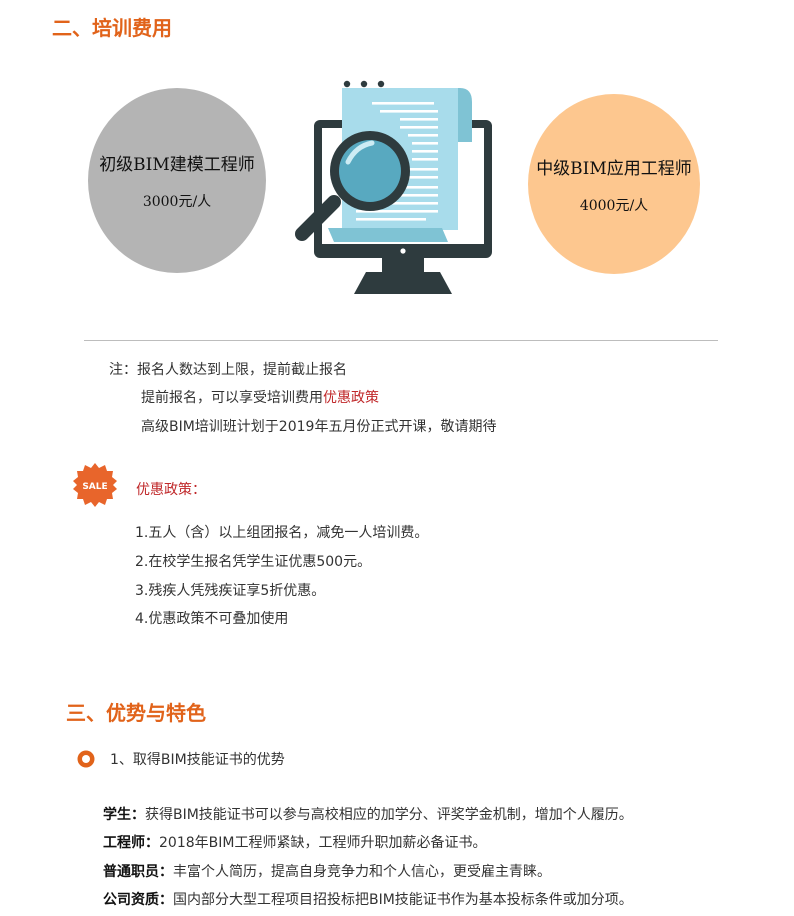 This screenshot has height=916, width=794. What do you see at coordinates (282, 533) in the screenshot?
I see `policy-item-1: 1.五人（含）以上组团报名，减免一人培训费。` at bounding box center [282, 533].